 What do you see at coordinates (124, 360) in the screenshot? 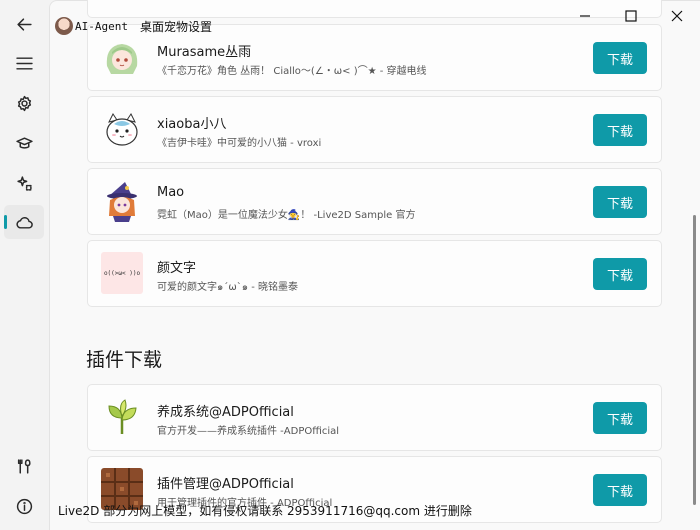
I see `section-title-plugins: 插件下载` at bounding box center [124, 360].